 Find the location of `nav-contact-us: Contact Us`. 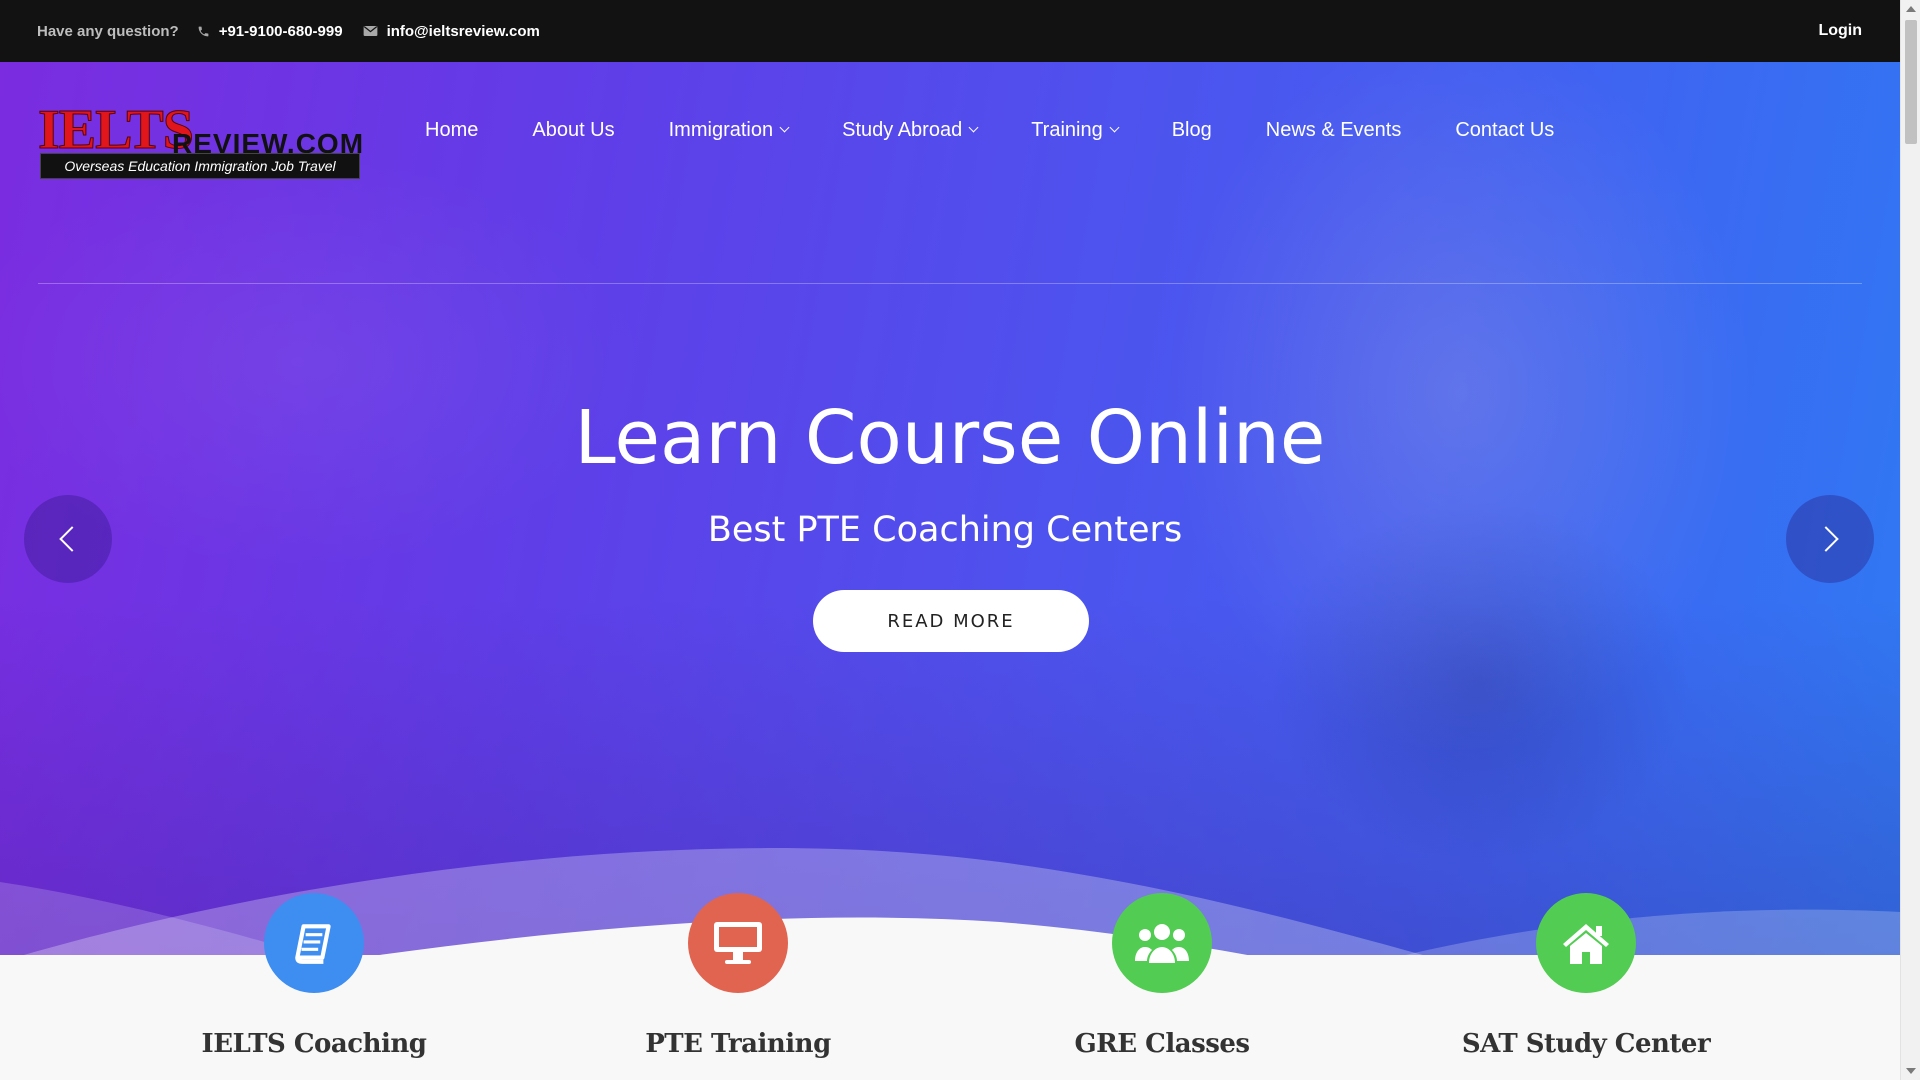

nav-contact-us: Contact Us is located at coordinates (1504, 130).